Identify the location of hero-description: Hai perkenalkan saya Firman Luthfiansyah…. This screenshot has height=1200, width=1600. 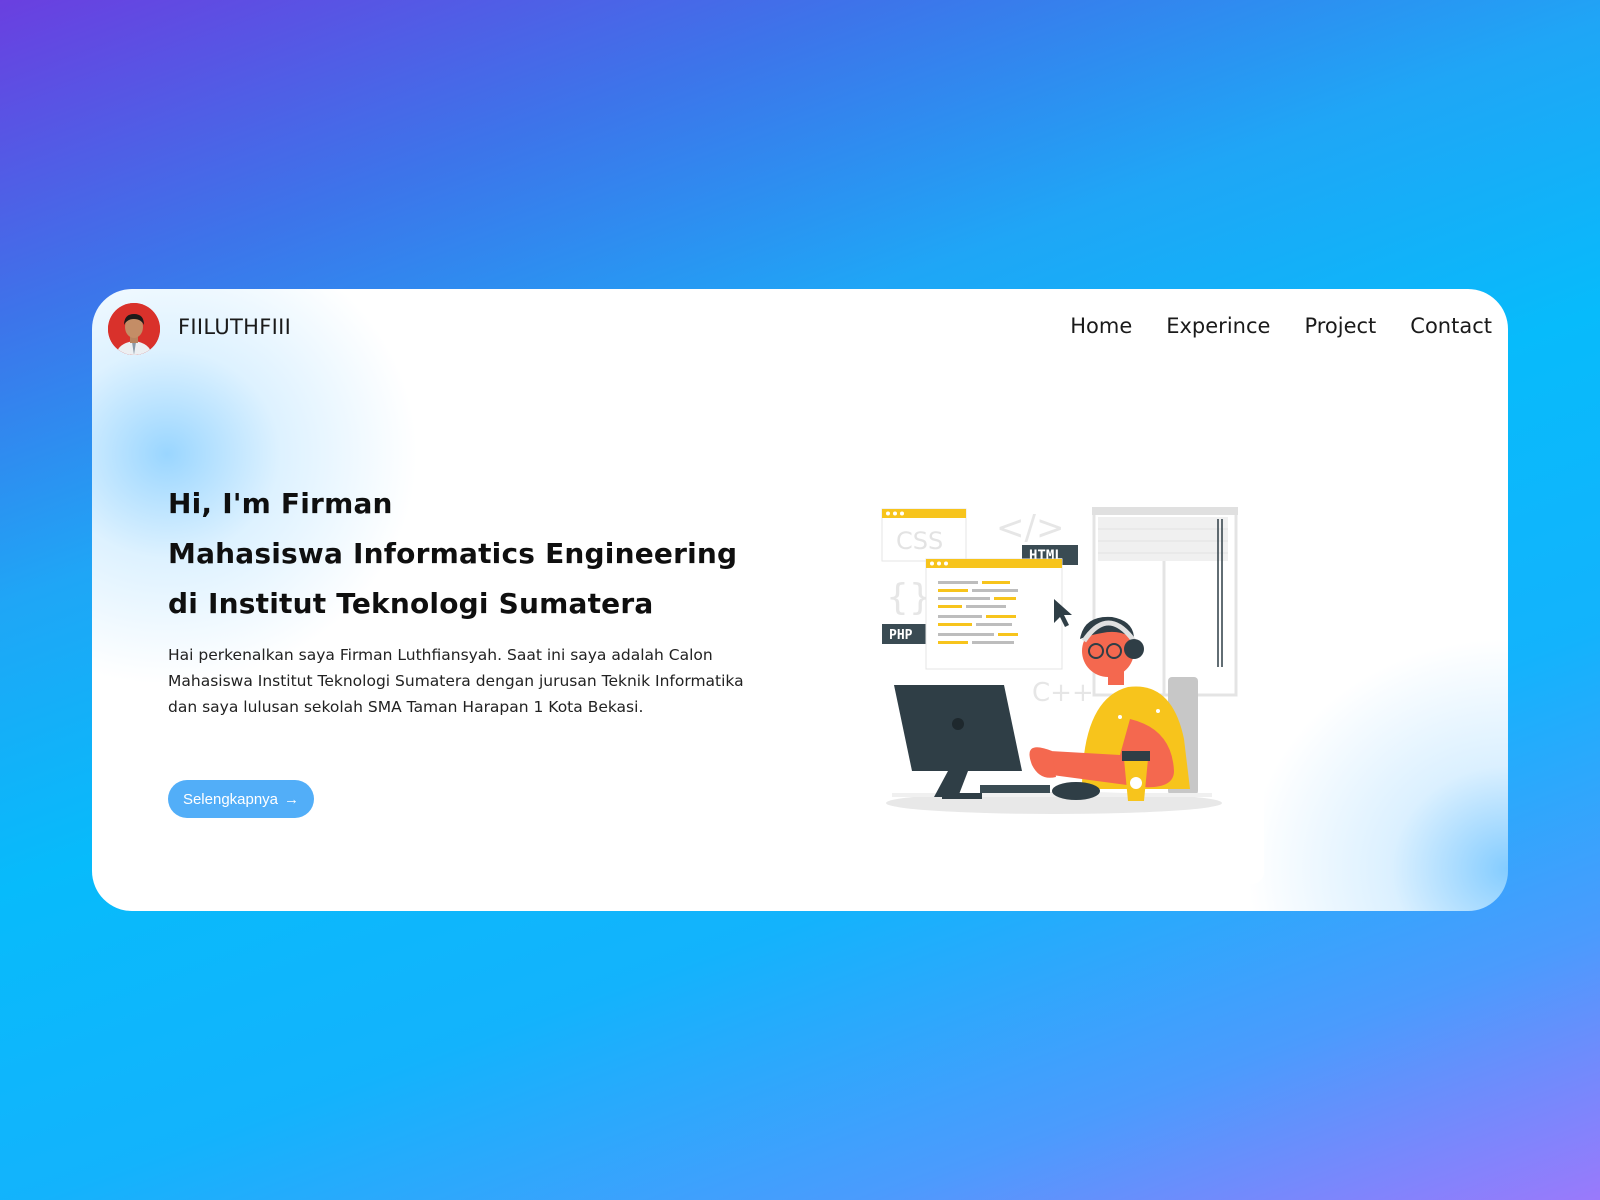
(456, 681).